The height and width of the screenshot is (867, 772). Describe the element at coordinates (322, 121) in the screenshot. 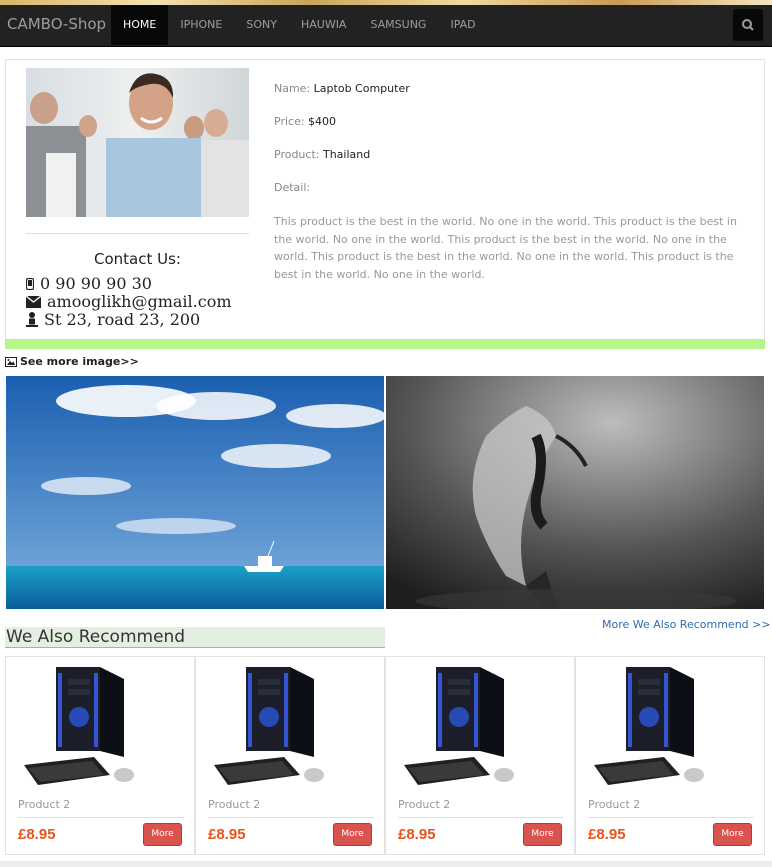

I see `product-price-value: $400` at that location.